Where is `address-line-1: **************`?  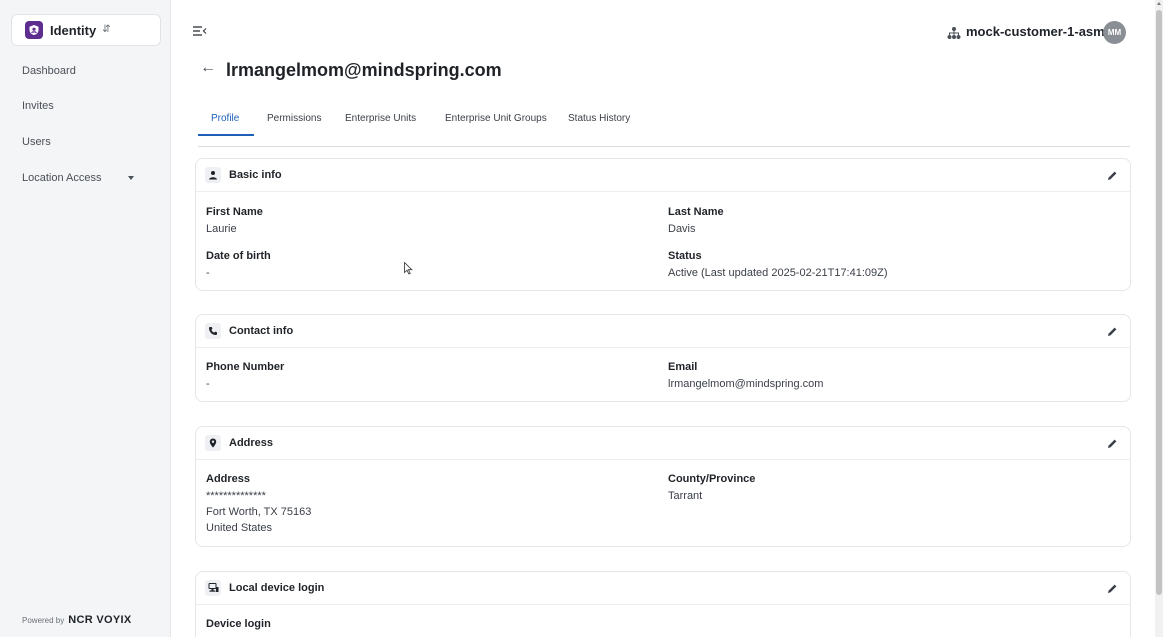 address-line-1: ************** is located at coordinates (236, 496).